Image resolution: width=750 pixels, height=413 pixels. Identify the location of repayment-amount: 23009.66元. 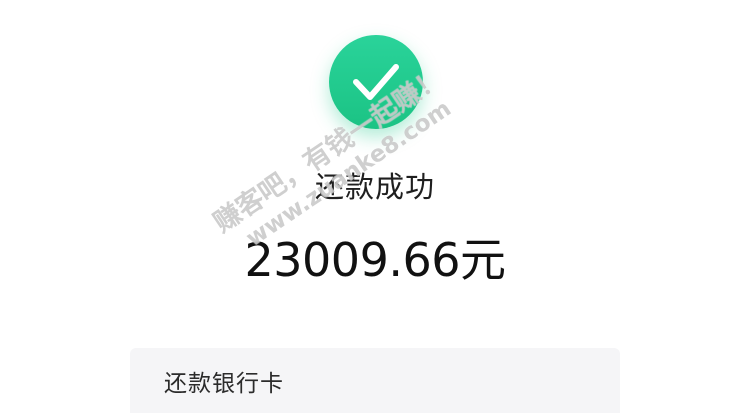
(375, 260).